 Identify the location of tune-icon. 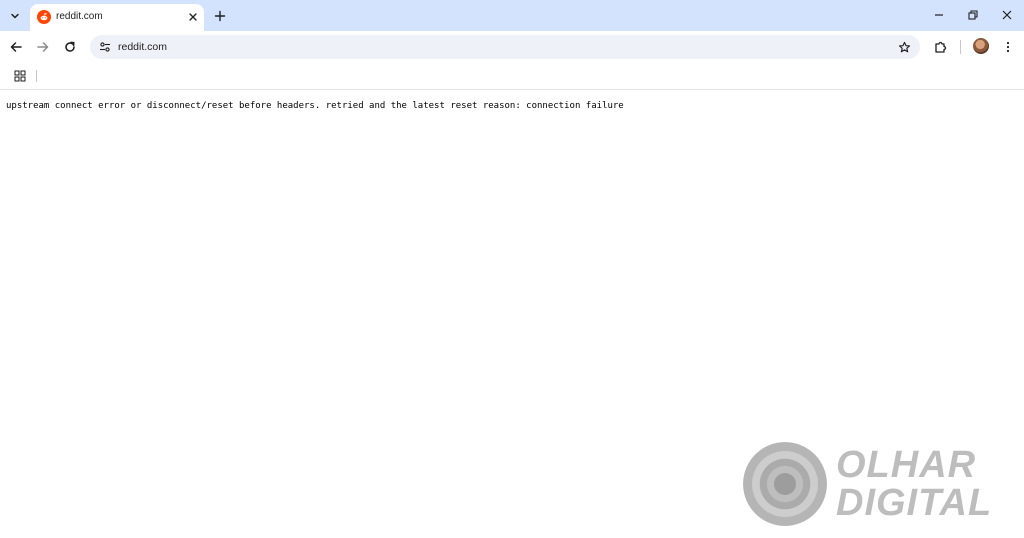
(105, 47).